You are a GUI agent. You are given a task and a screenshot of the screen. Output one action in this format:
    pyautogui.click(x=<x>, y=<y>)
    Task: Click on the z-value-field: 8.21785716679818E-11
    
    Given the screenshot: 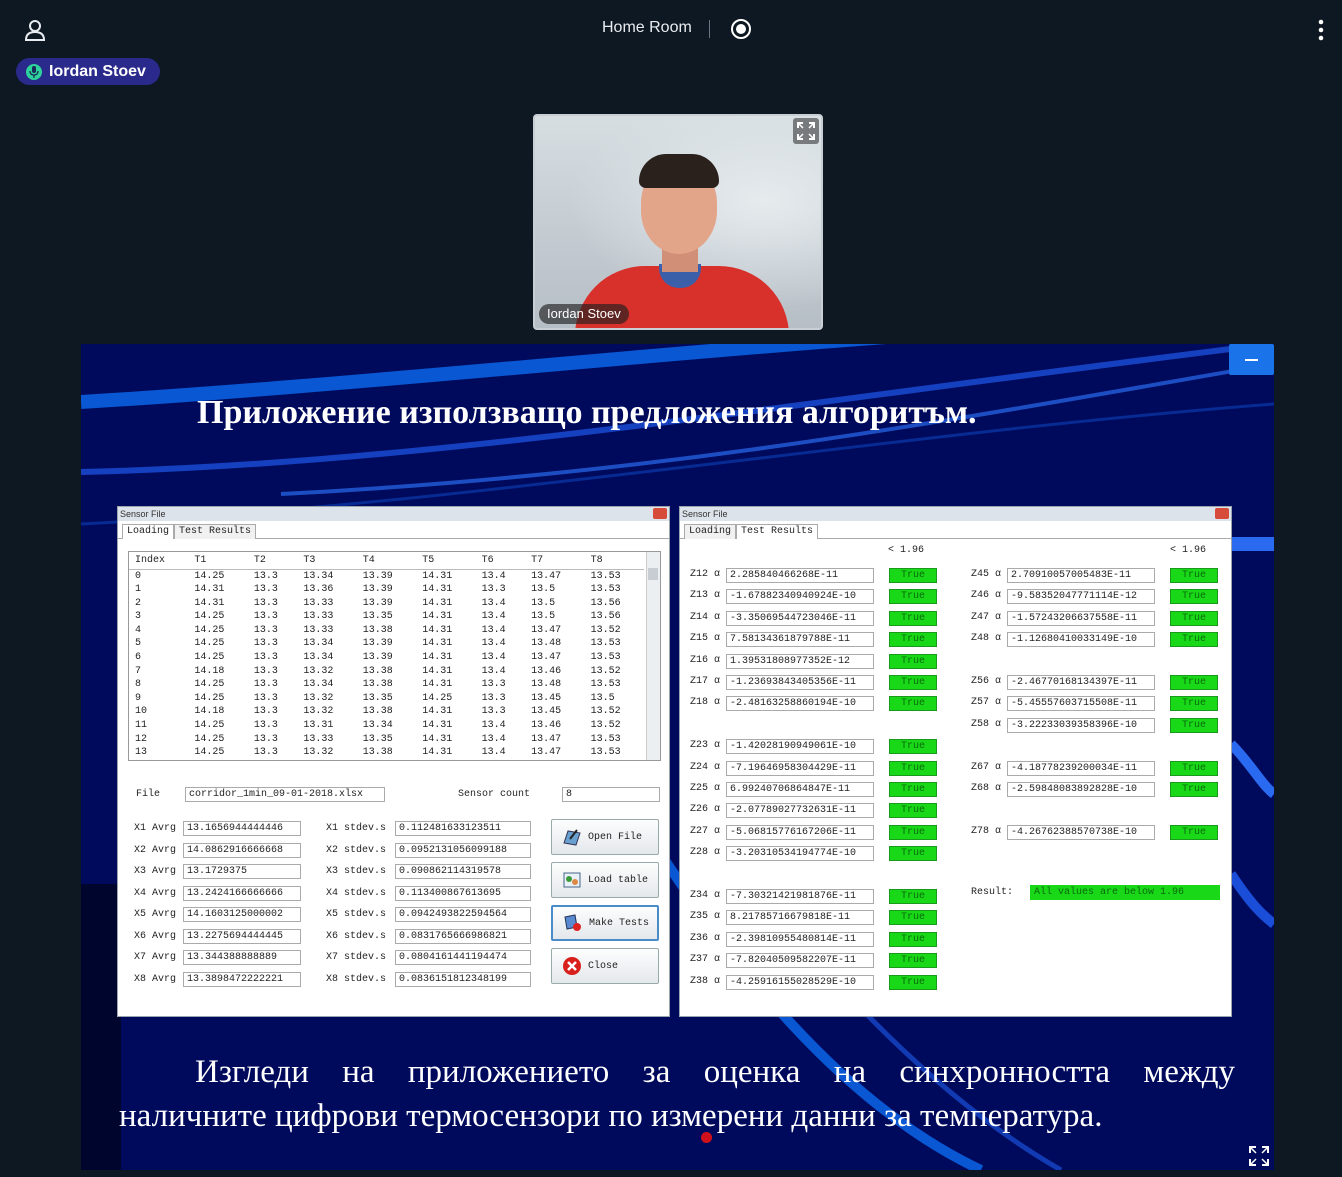 What is the action you would take?
    pyautogui.click(x=800, y=918)
    